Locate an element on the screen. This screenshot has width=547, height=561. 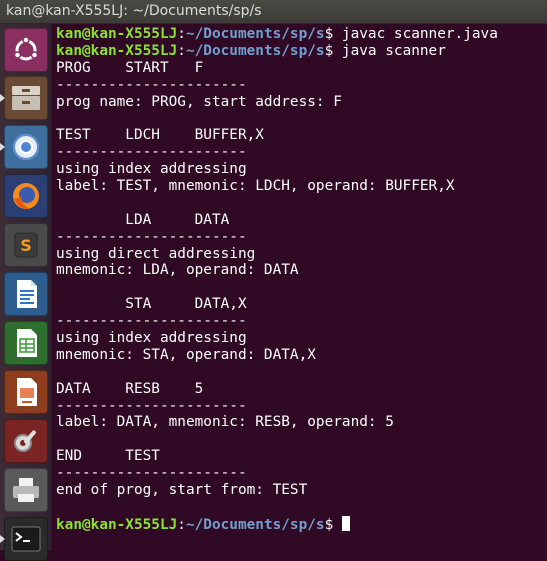
text-cursor is located at coordinates (345, 523).